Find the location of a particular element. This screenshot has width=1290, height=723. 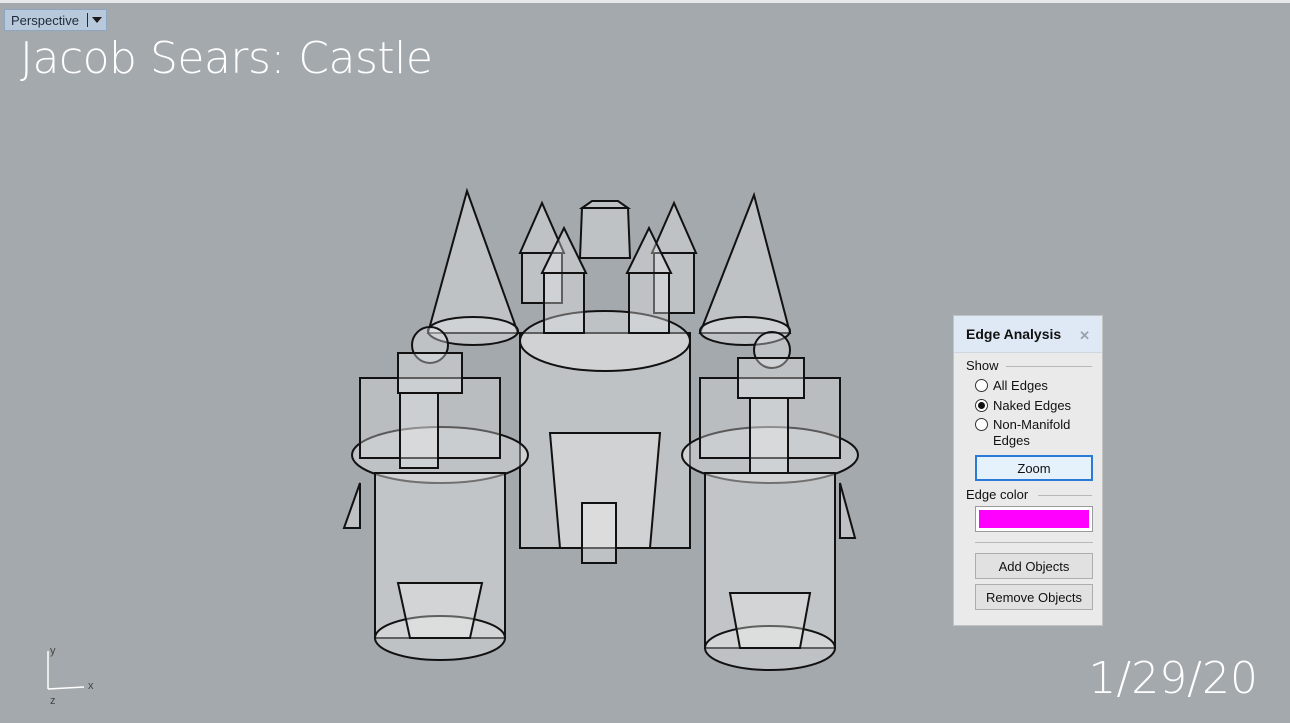

remove-objects-button: Remove Objects is located at coordinates (1034, 597).